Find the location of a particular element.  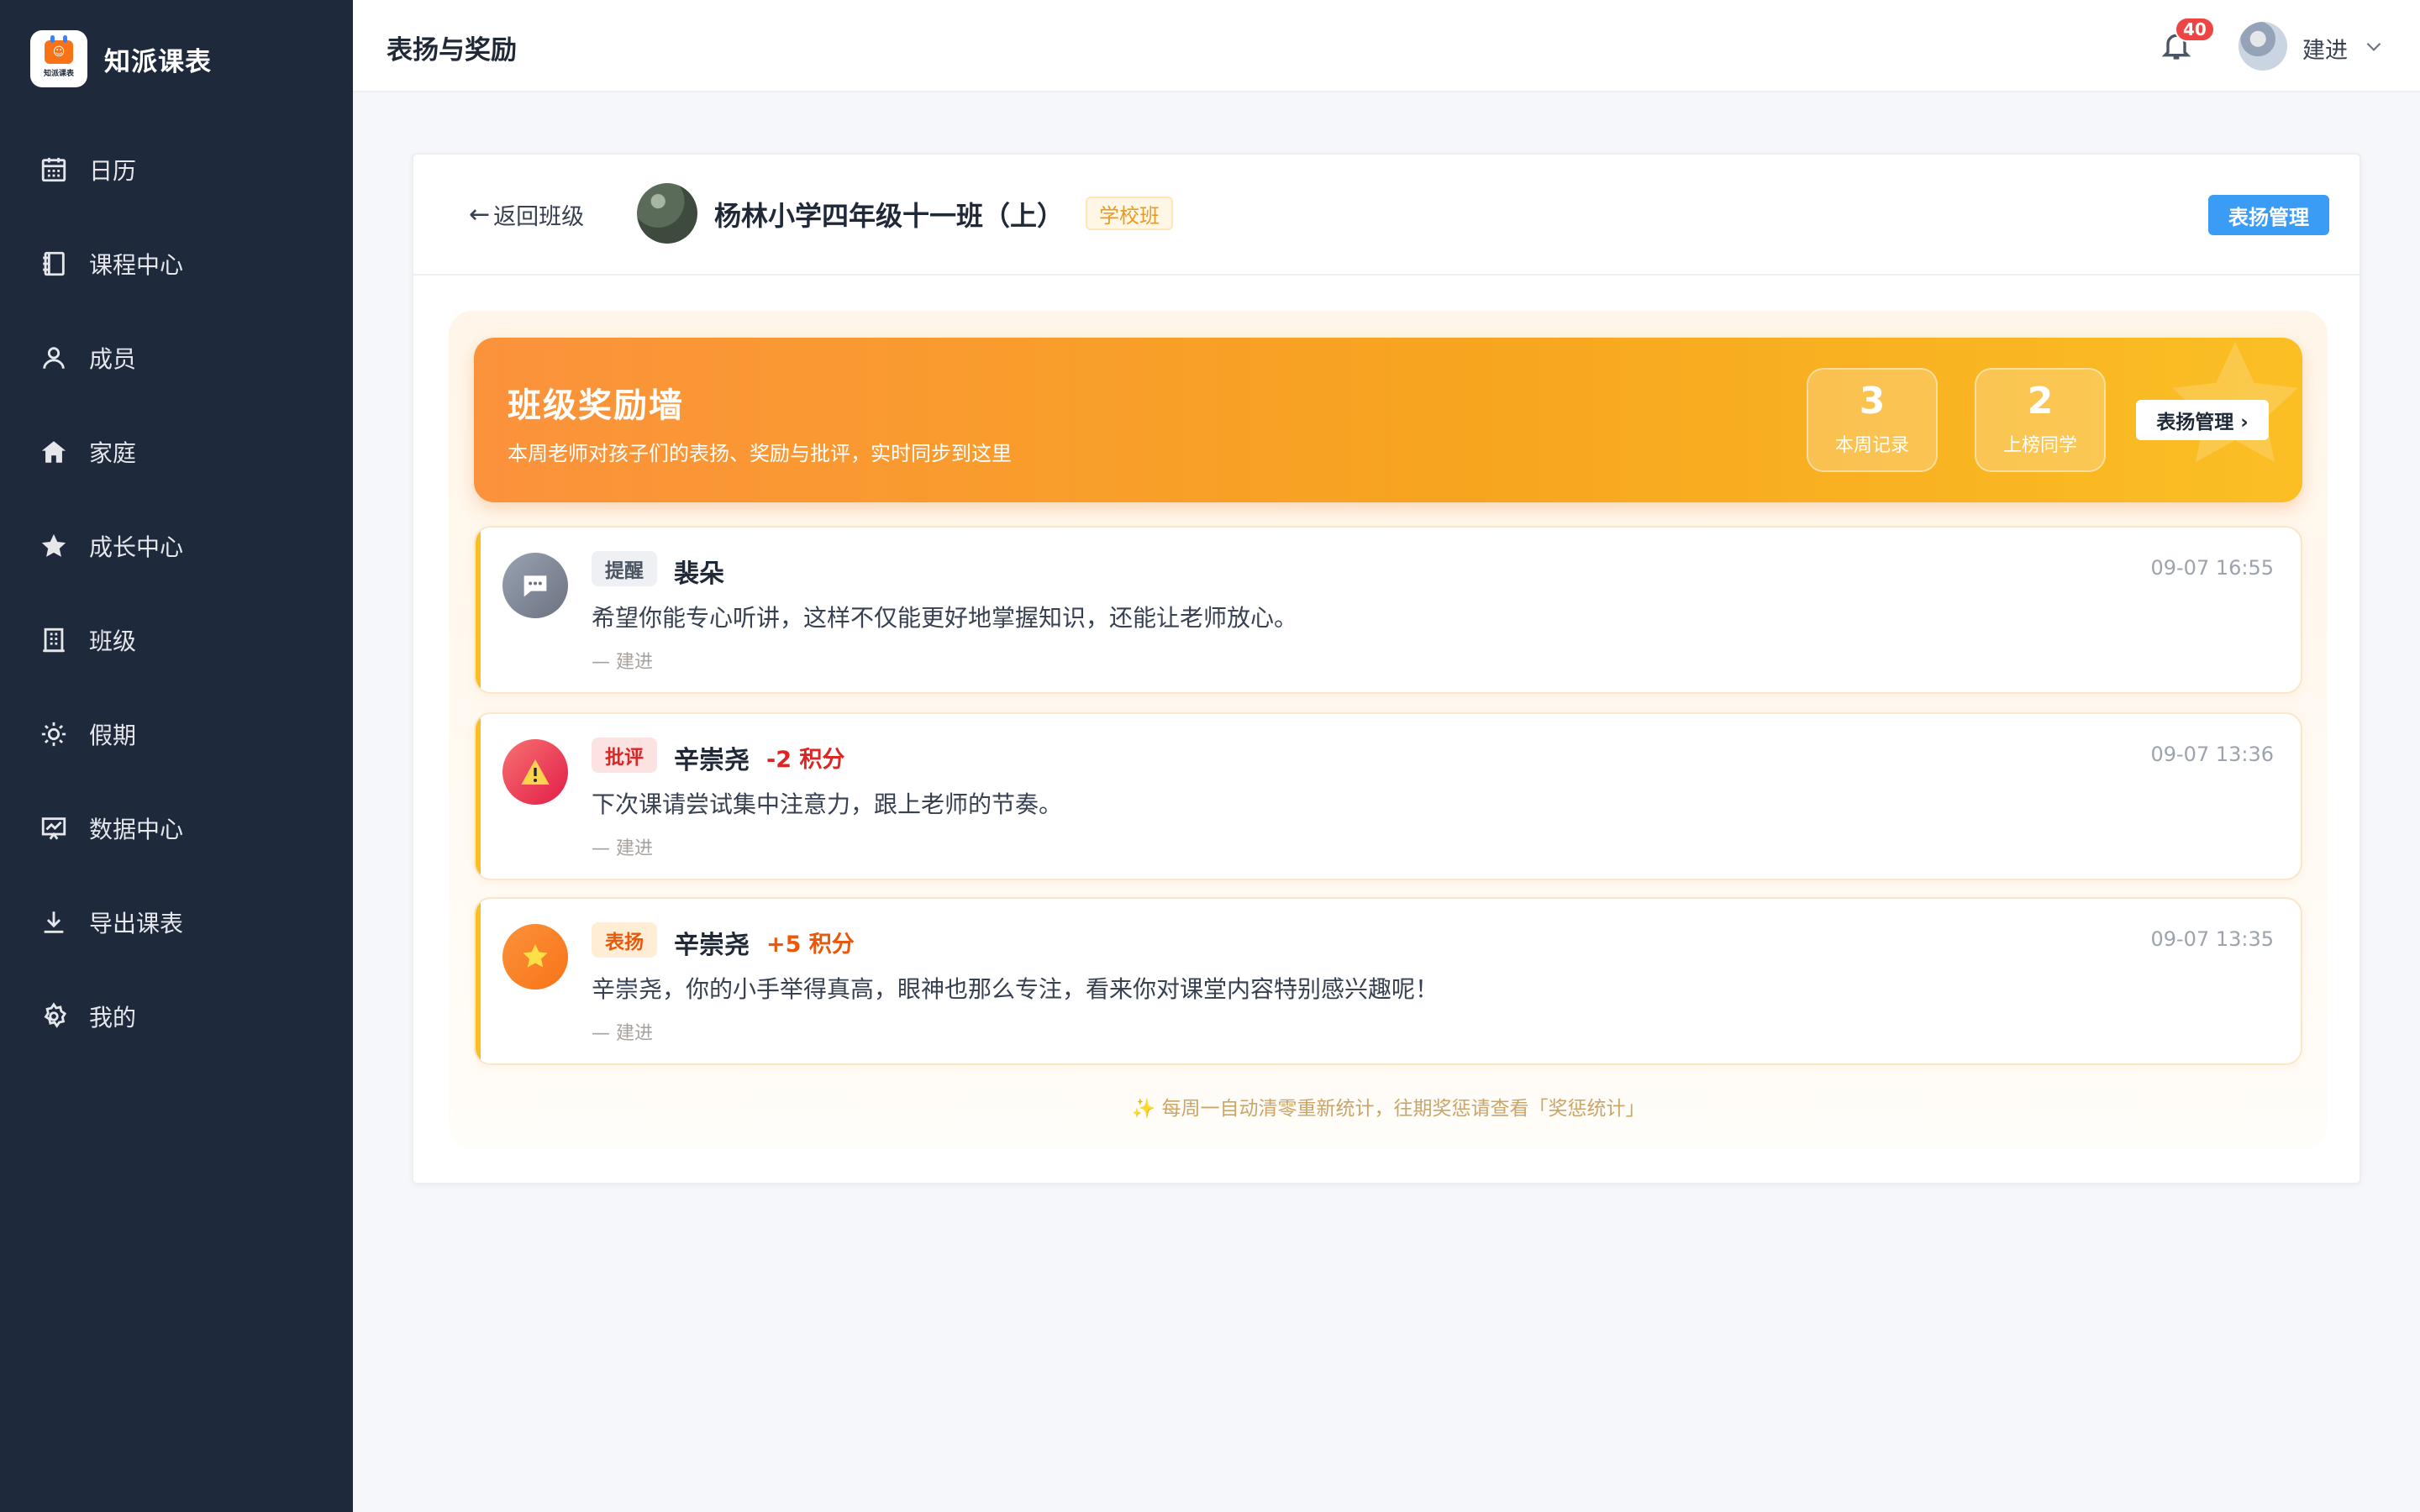

avatar is located at coordinates (2263, 46).